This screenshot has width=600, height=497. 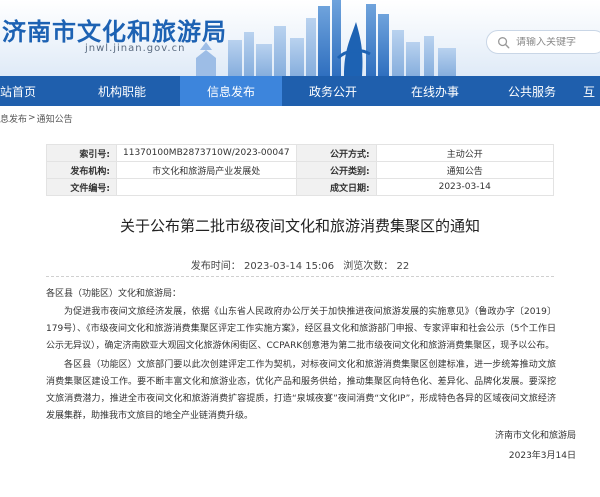 I want to click on nav-item-interaction: 互, so click(x=589, y=91).